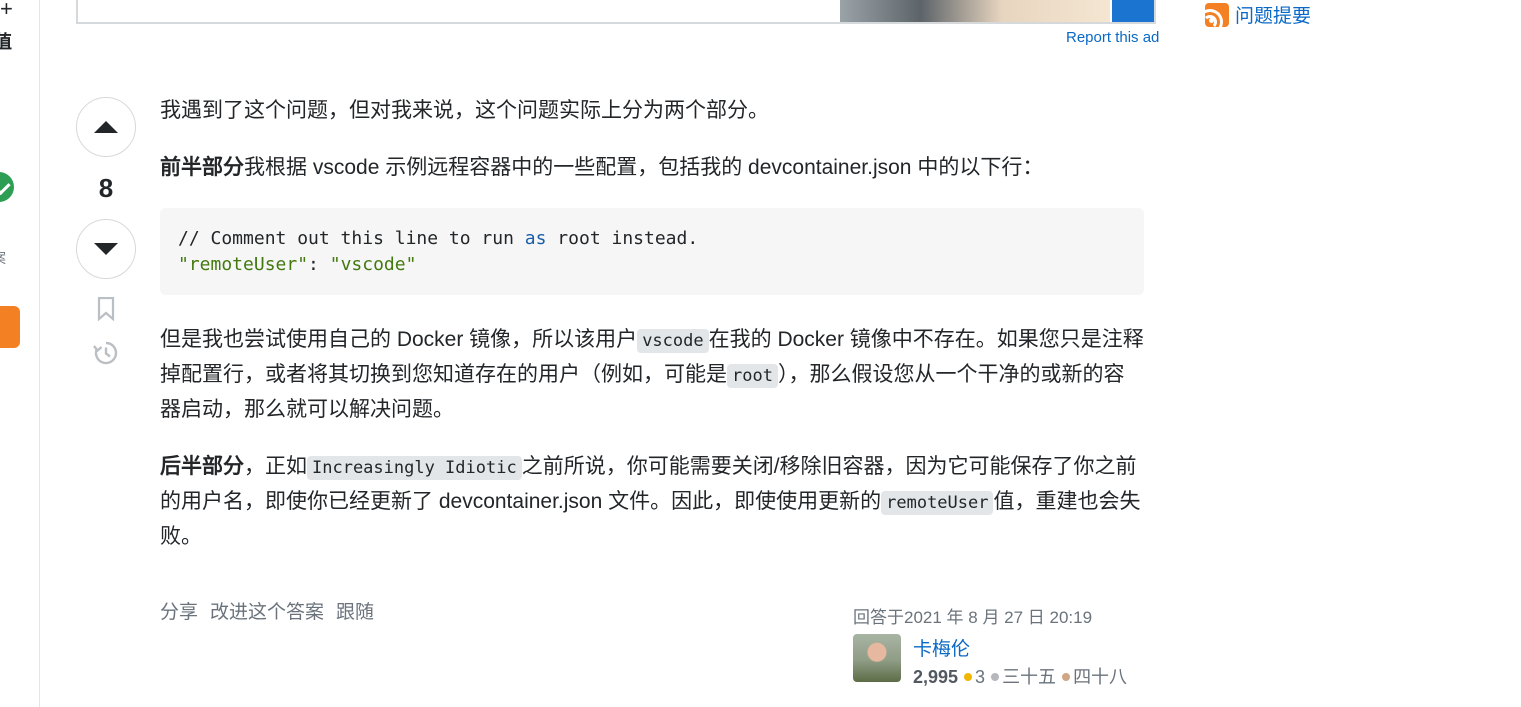 The image size is (1521, 707). Describe the element at coordinates (1029, 677) in the screenshot. I see `silver-badge-count: 三十五` at that location.